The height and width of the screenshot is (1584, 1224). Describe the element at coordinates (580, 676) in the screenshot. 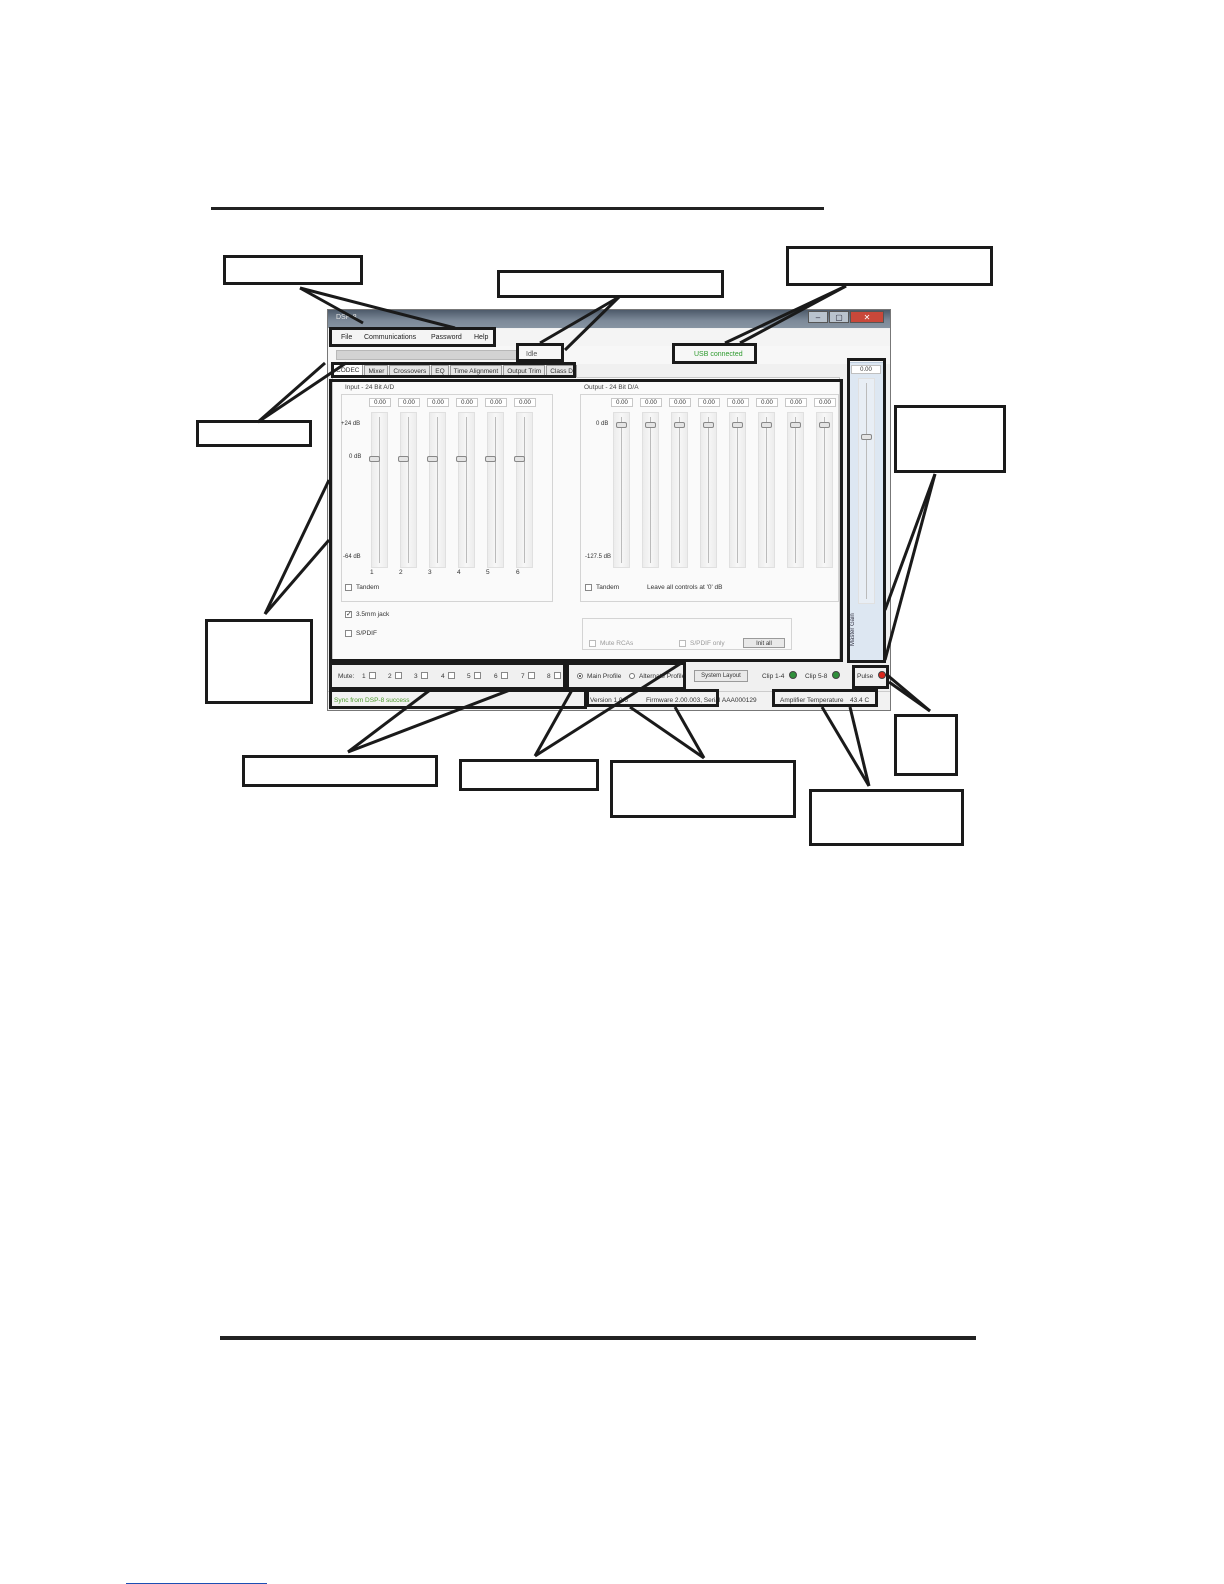

I see `main-profile-radio` at that location.